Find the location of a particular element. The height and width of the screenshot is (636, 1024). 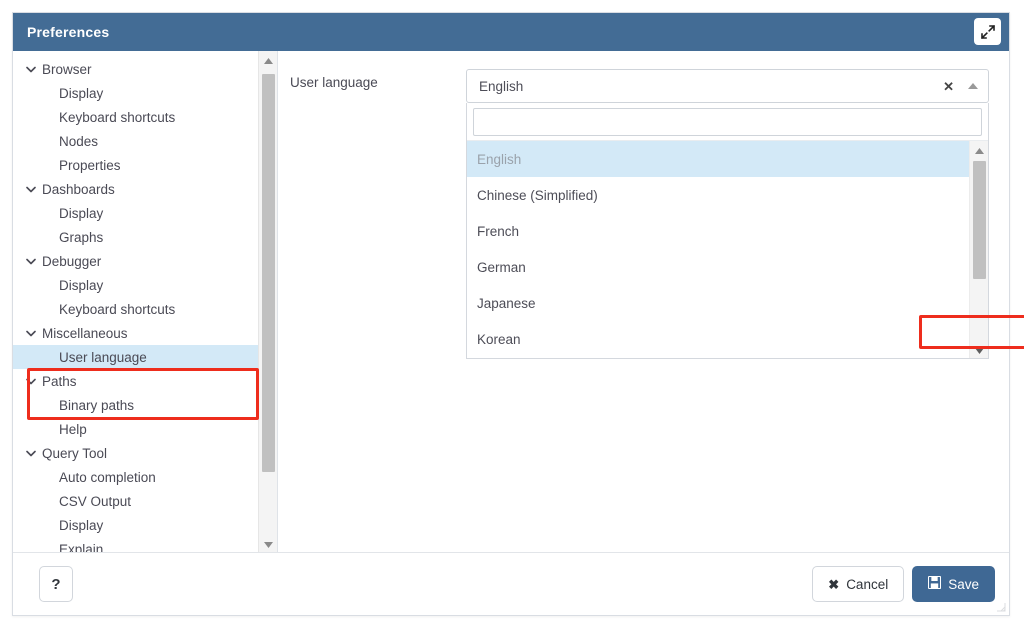

sidebar-item-label: Paths is located at coordinates (59, 381).